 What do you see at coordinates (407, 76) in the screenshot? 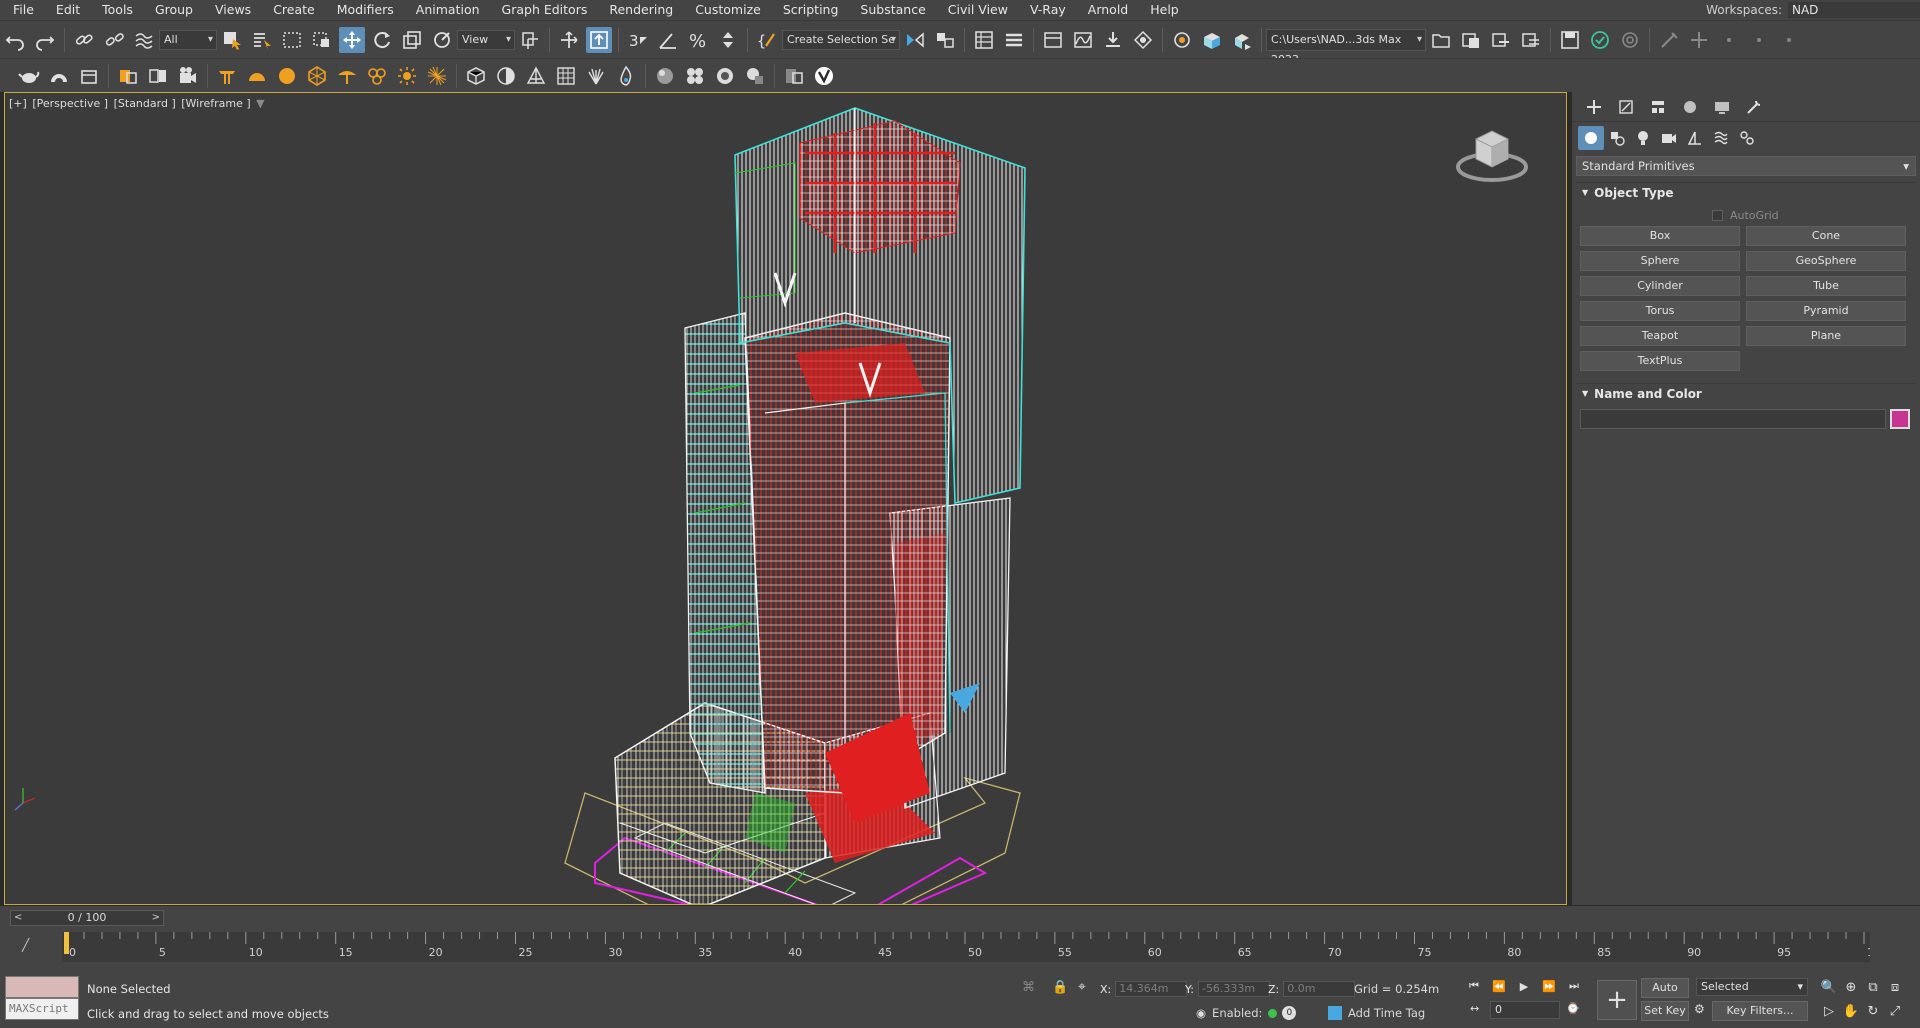
I see `sun-icon` at bounding box center [407, 76].